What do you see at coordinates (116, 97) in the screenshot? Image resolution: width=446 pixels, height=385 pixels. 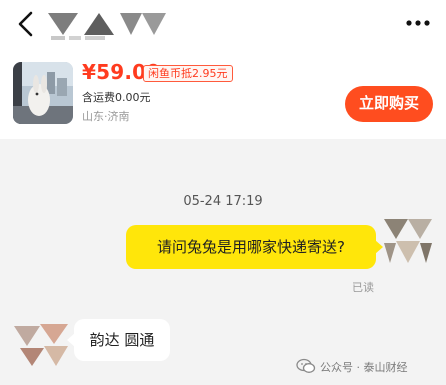 I see `shipping-fee: 含运费0.00元` at bounding box center [116, 97].